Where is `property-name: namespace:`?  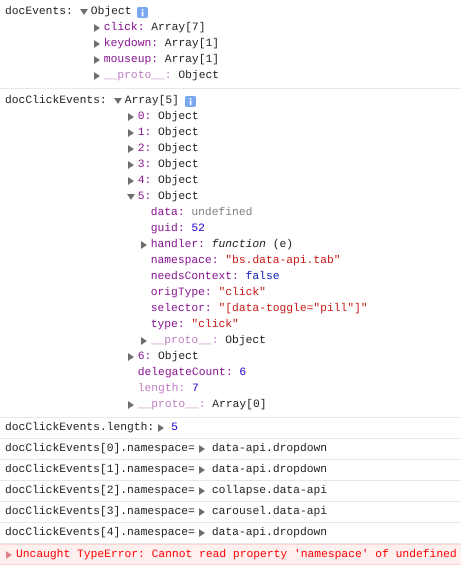
property-name: namespace: is located at coordinates (184, 261).